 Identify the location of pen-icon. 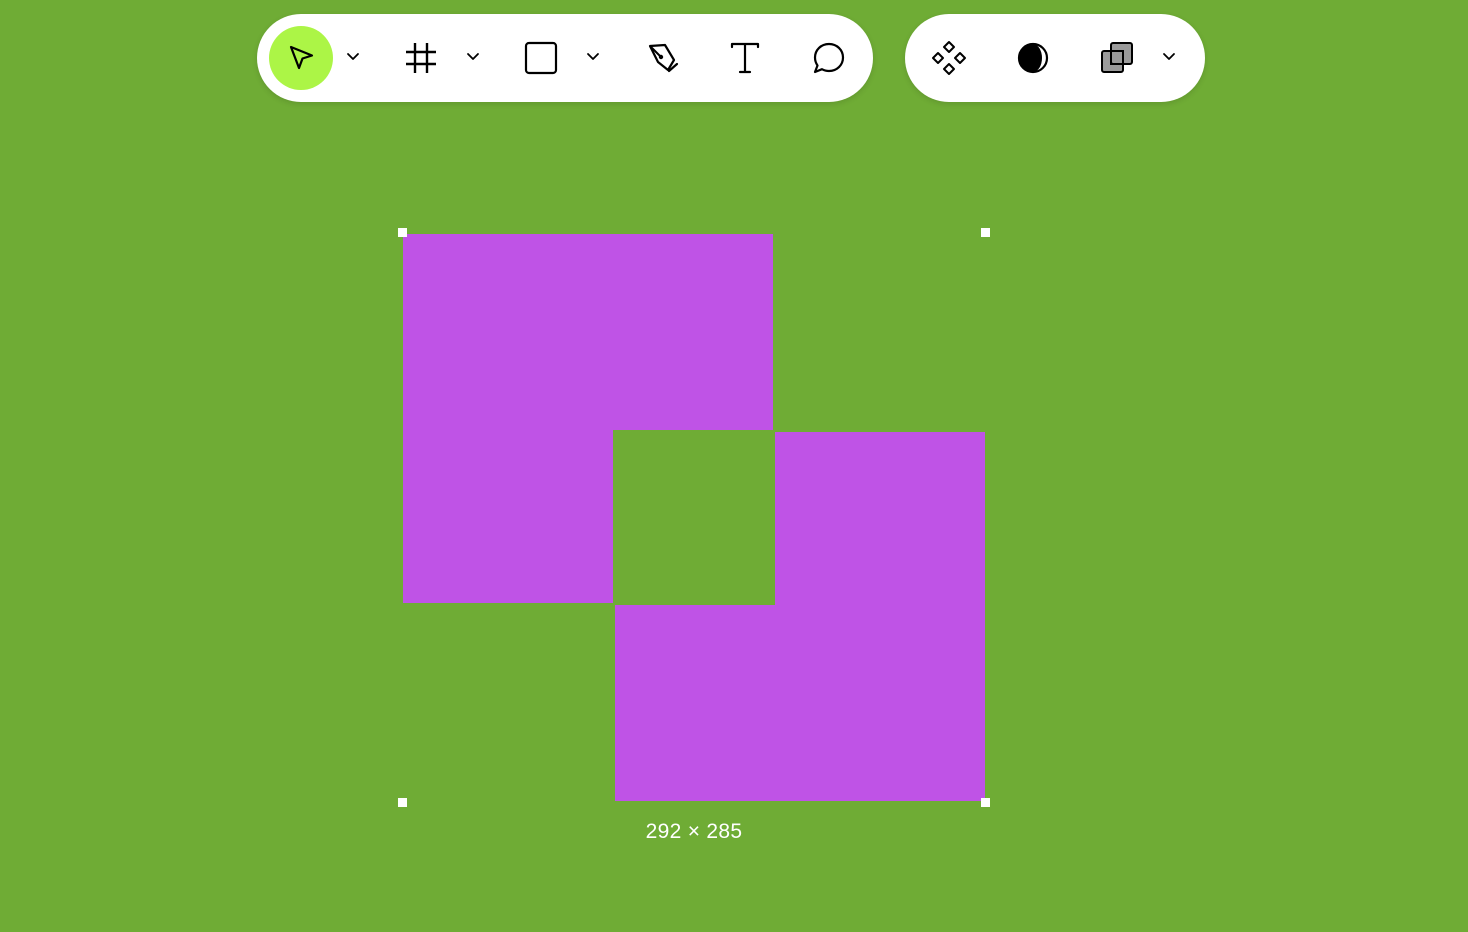
(663, 58).